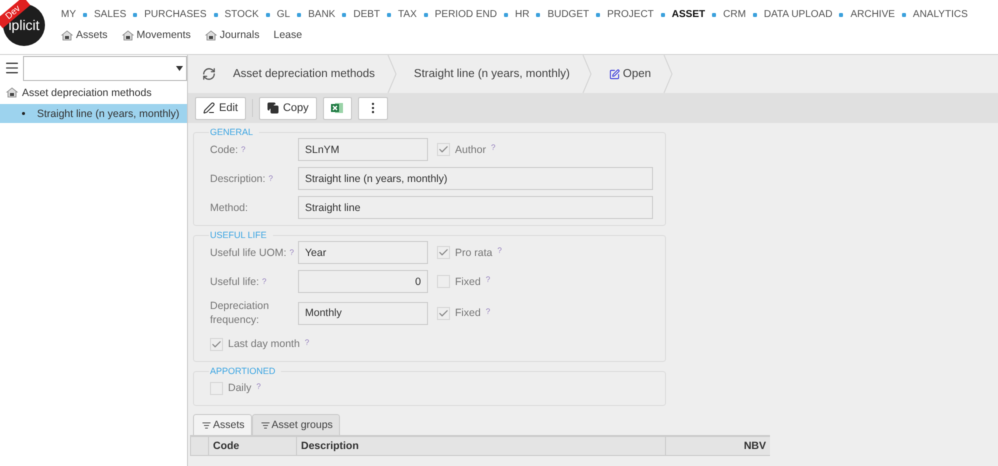 The image size is (998, 466). Describe the element at coordinates (252, 446) in the screenshot. I see `column-header: Code` at that location.